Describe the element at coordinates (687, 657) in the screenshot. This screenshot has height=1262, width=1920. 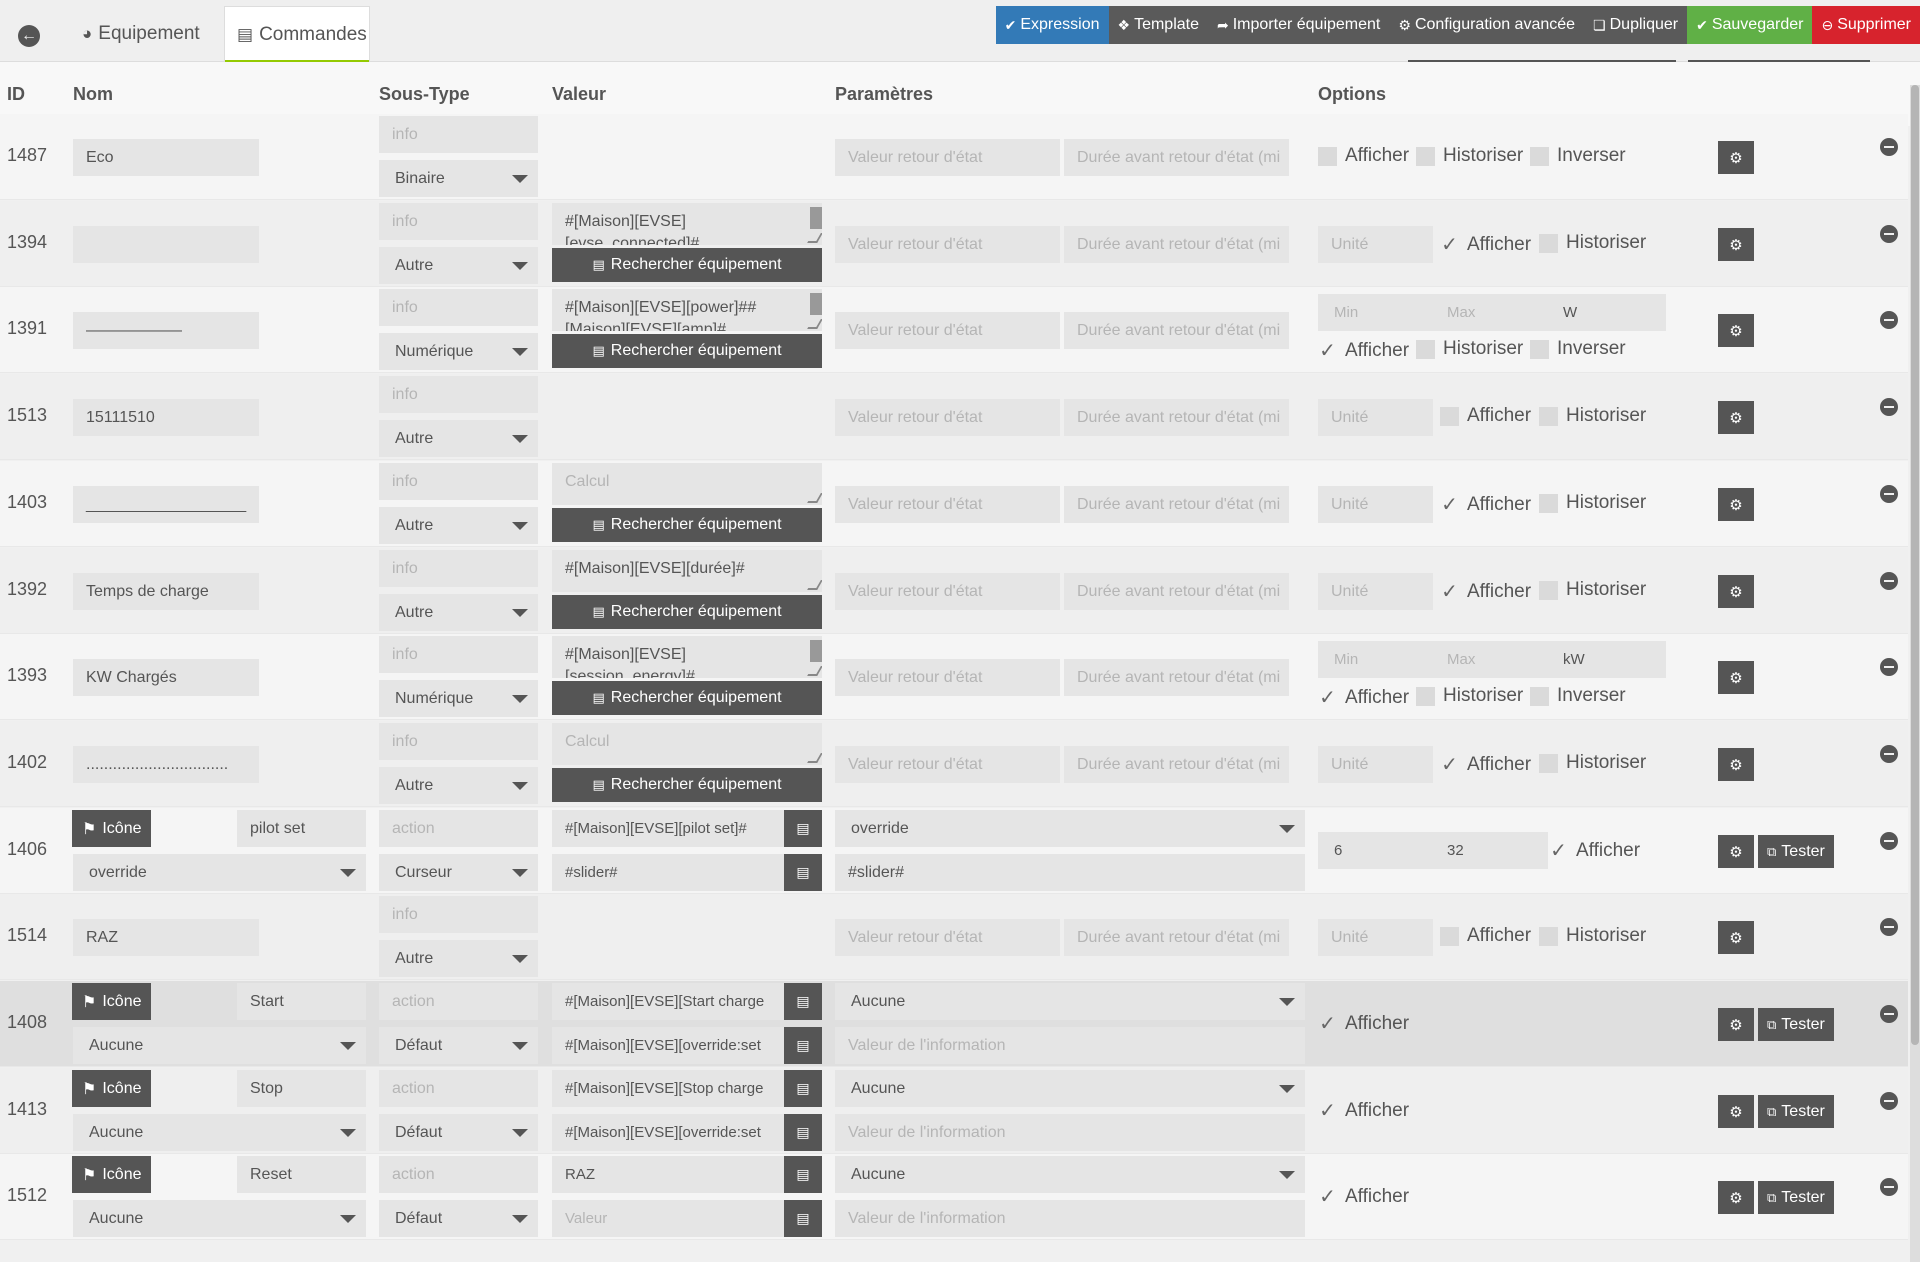
I see `value-textarea: #[Maison][EVSE] [session_energy]#` at that location.